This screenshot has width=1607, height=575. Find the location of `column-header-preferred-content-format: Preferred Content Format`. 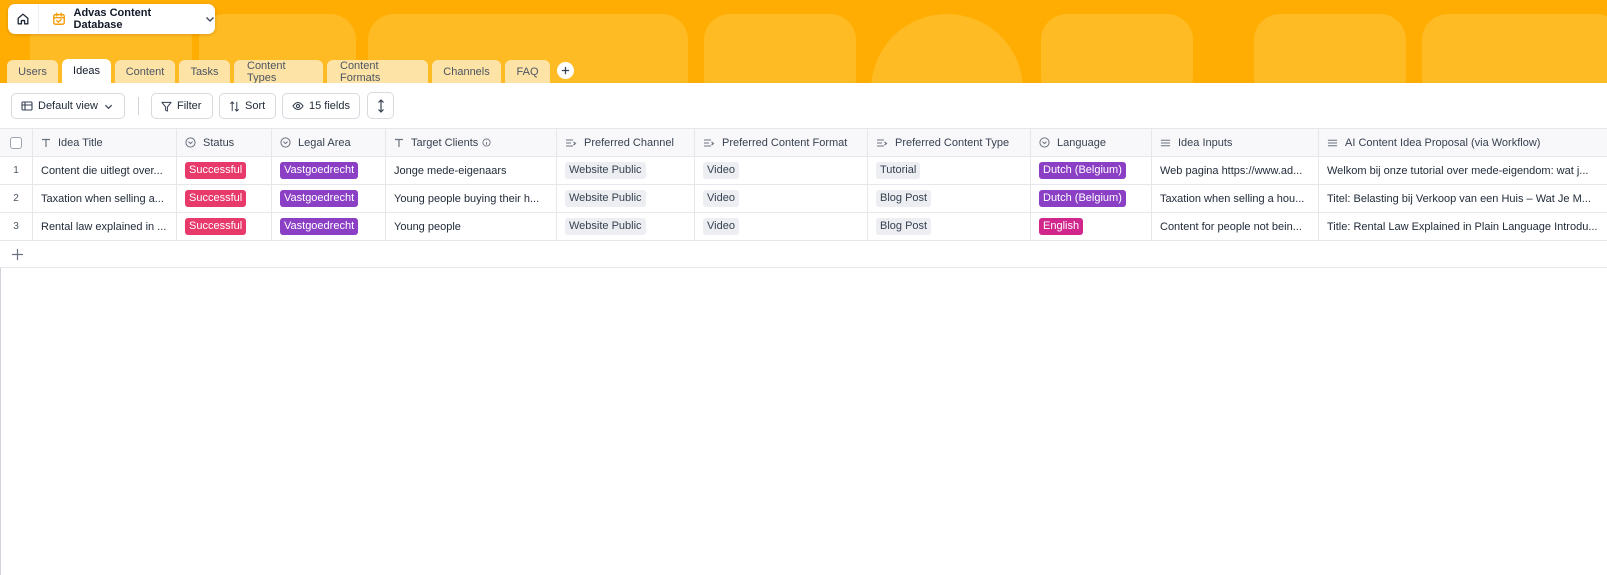

column-header-preferred-content-format: Preferred Content Format is located at coordinates (781, 142).